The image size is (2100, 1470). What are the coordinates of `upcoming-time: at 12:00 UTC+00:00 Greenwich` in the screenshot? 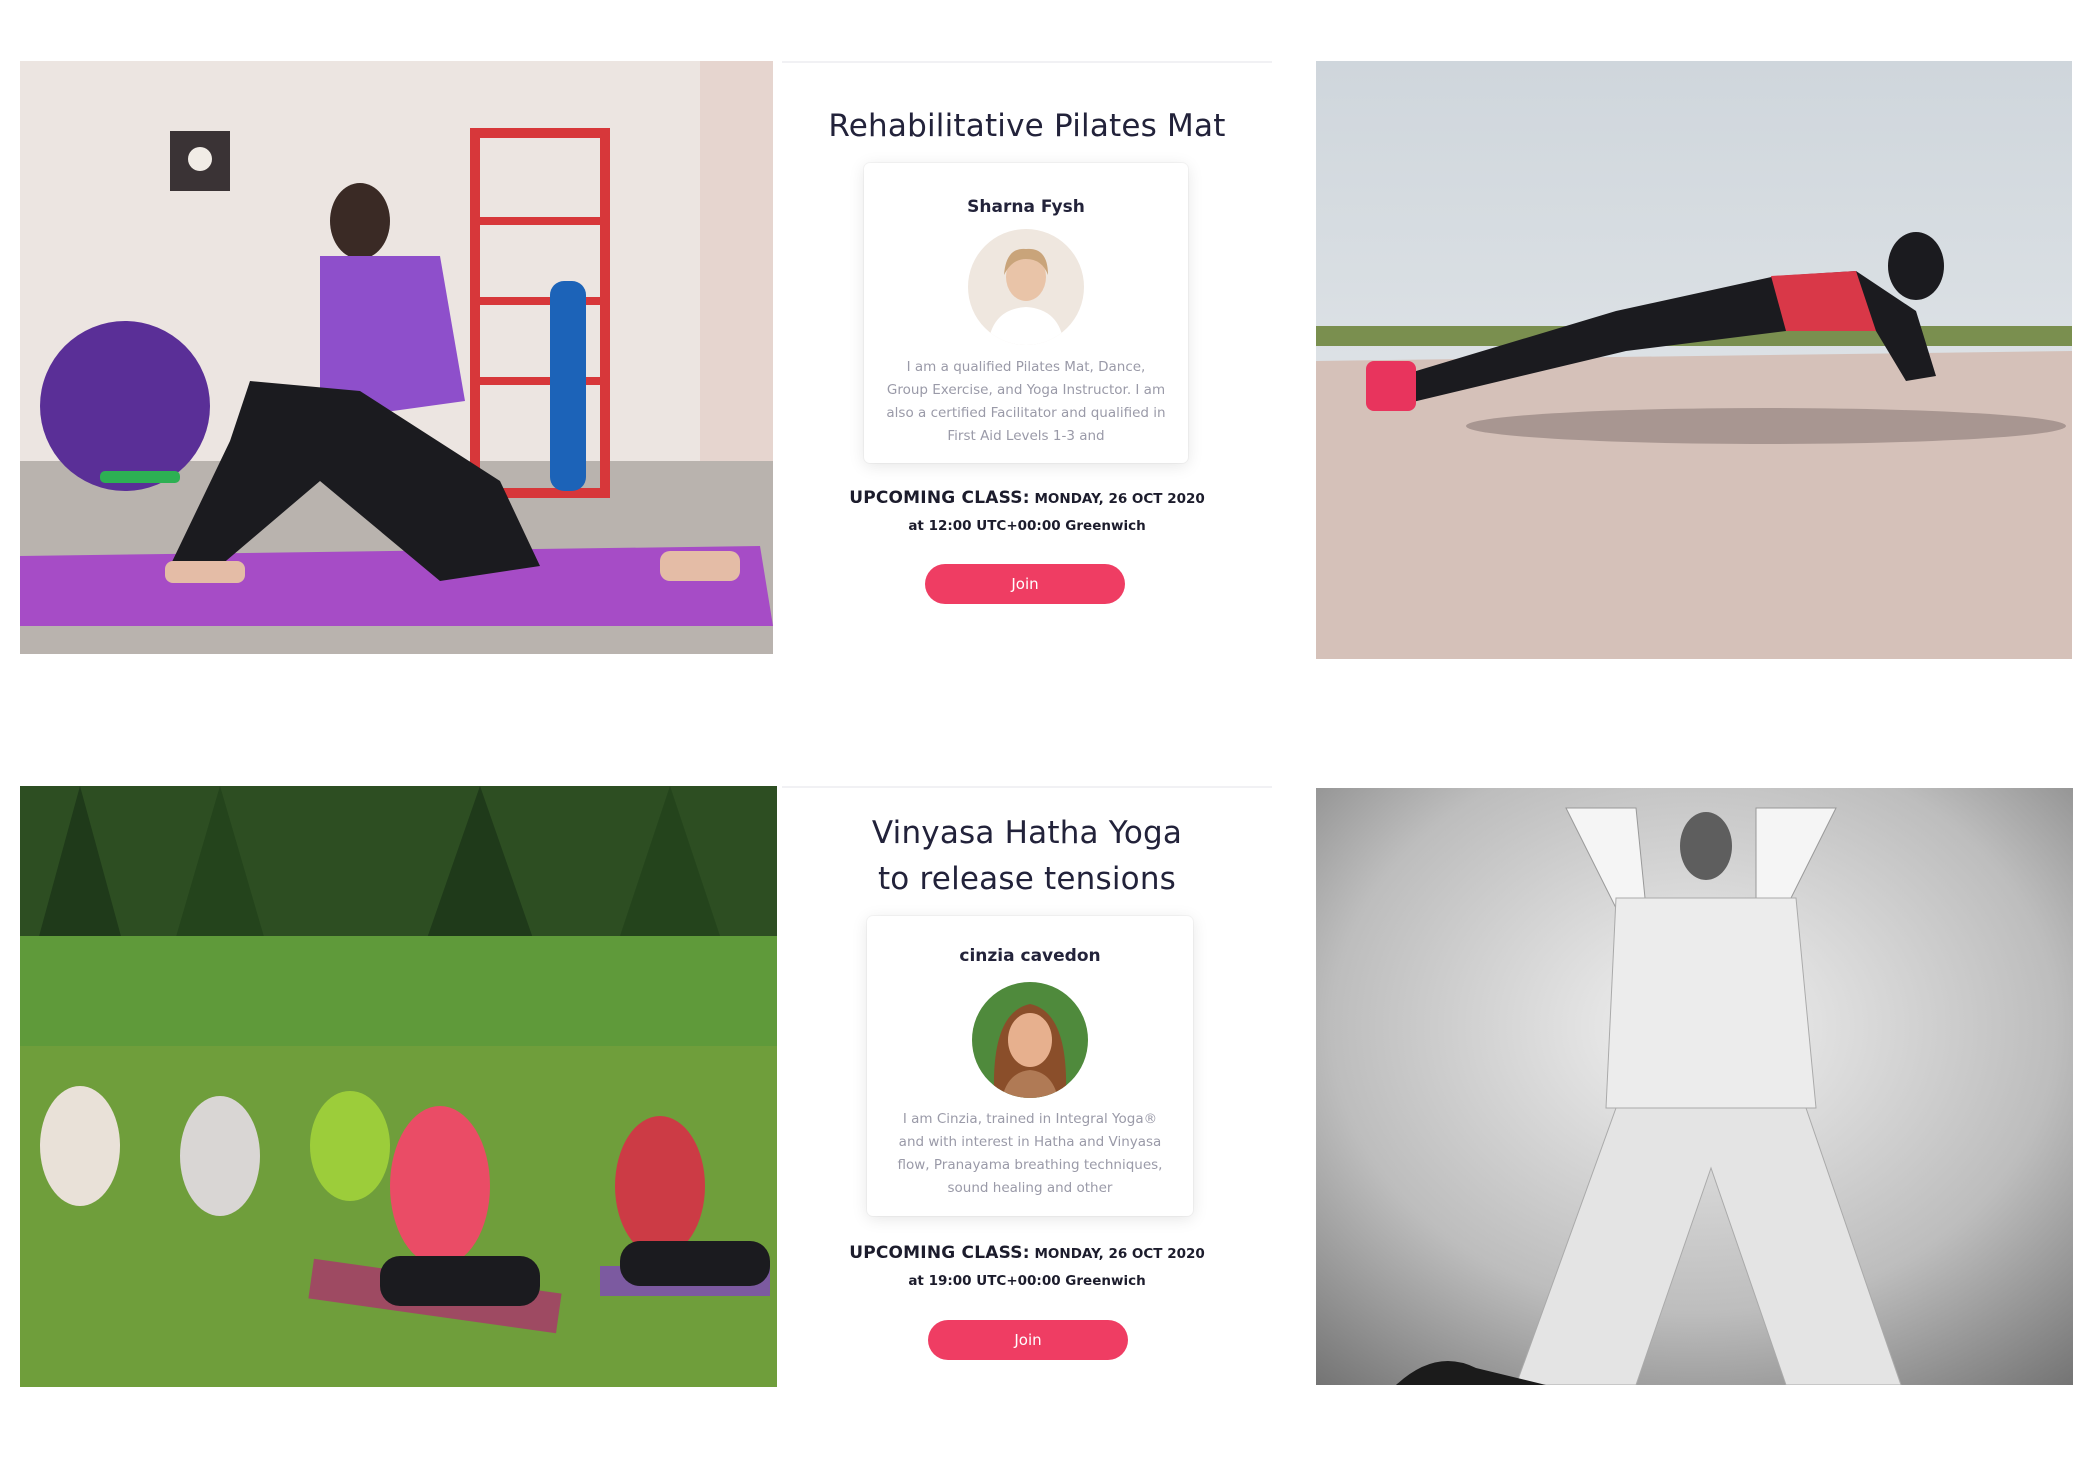 It's located at (1027, 526).